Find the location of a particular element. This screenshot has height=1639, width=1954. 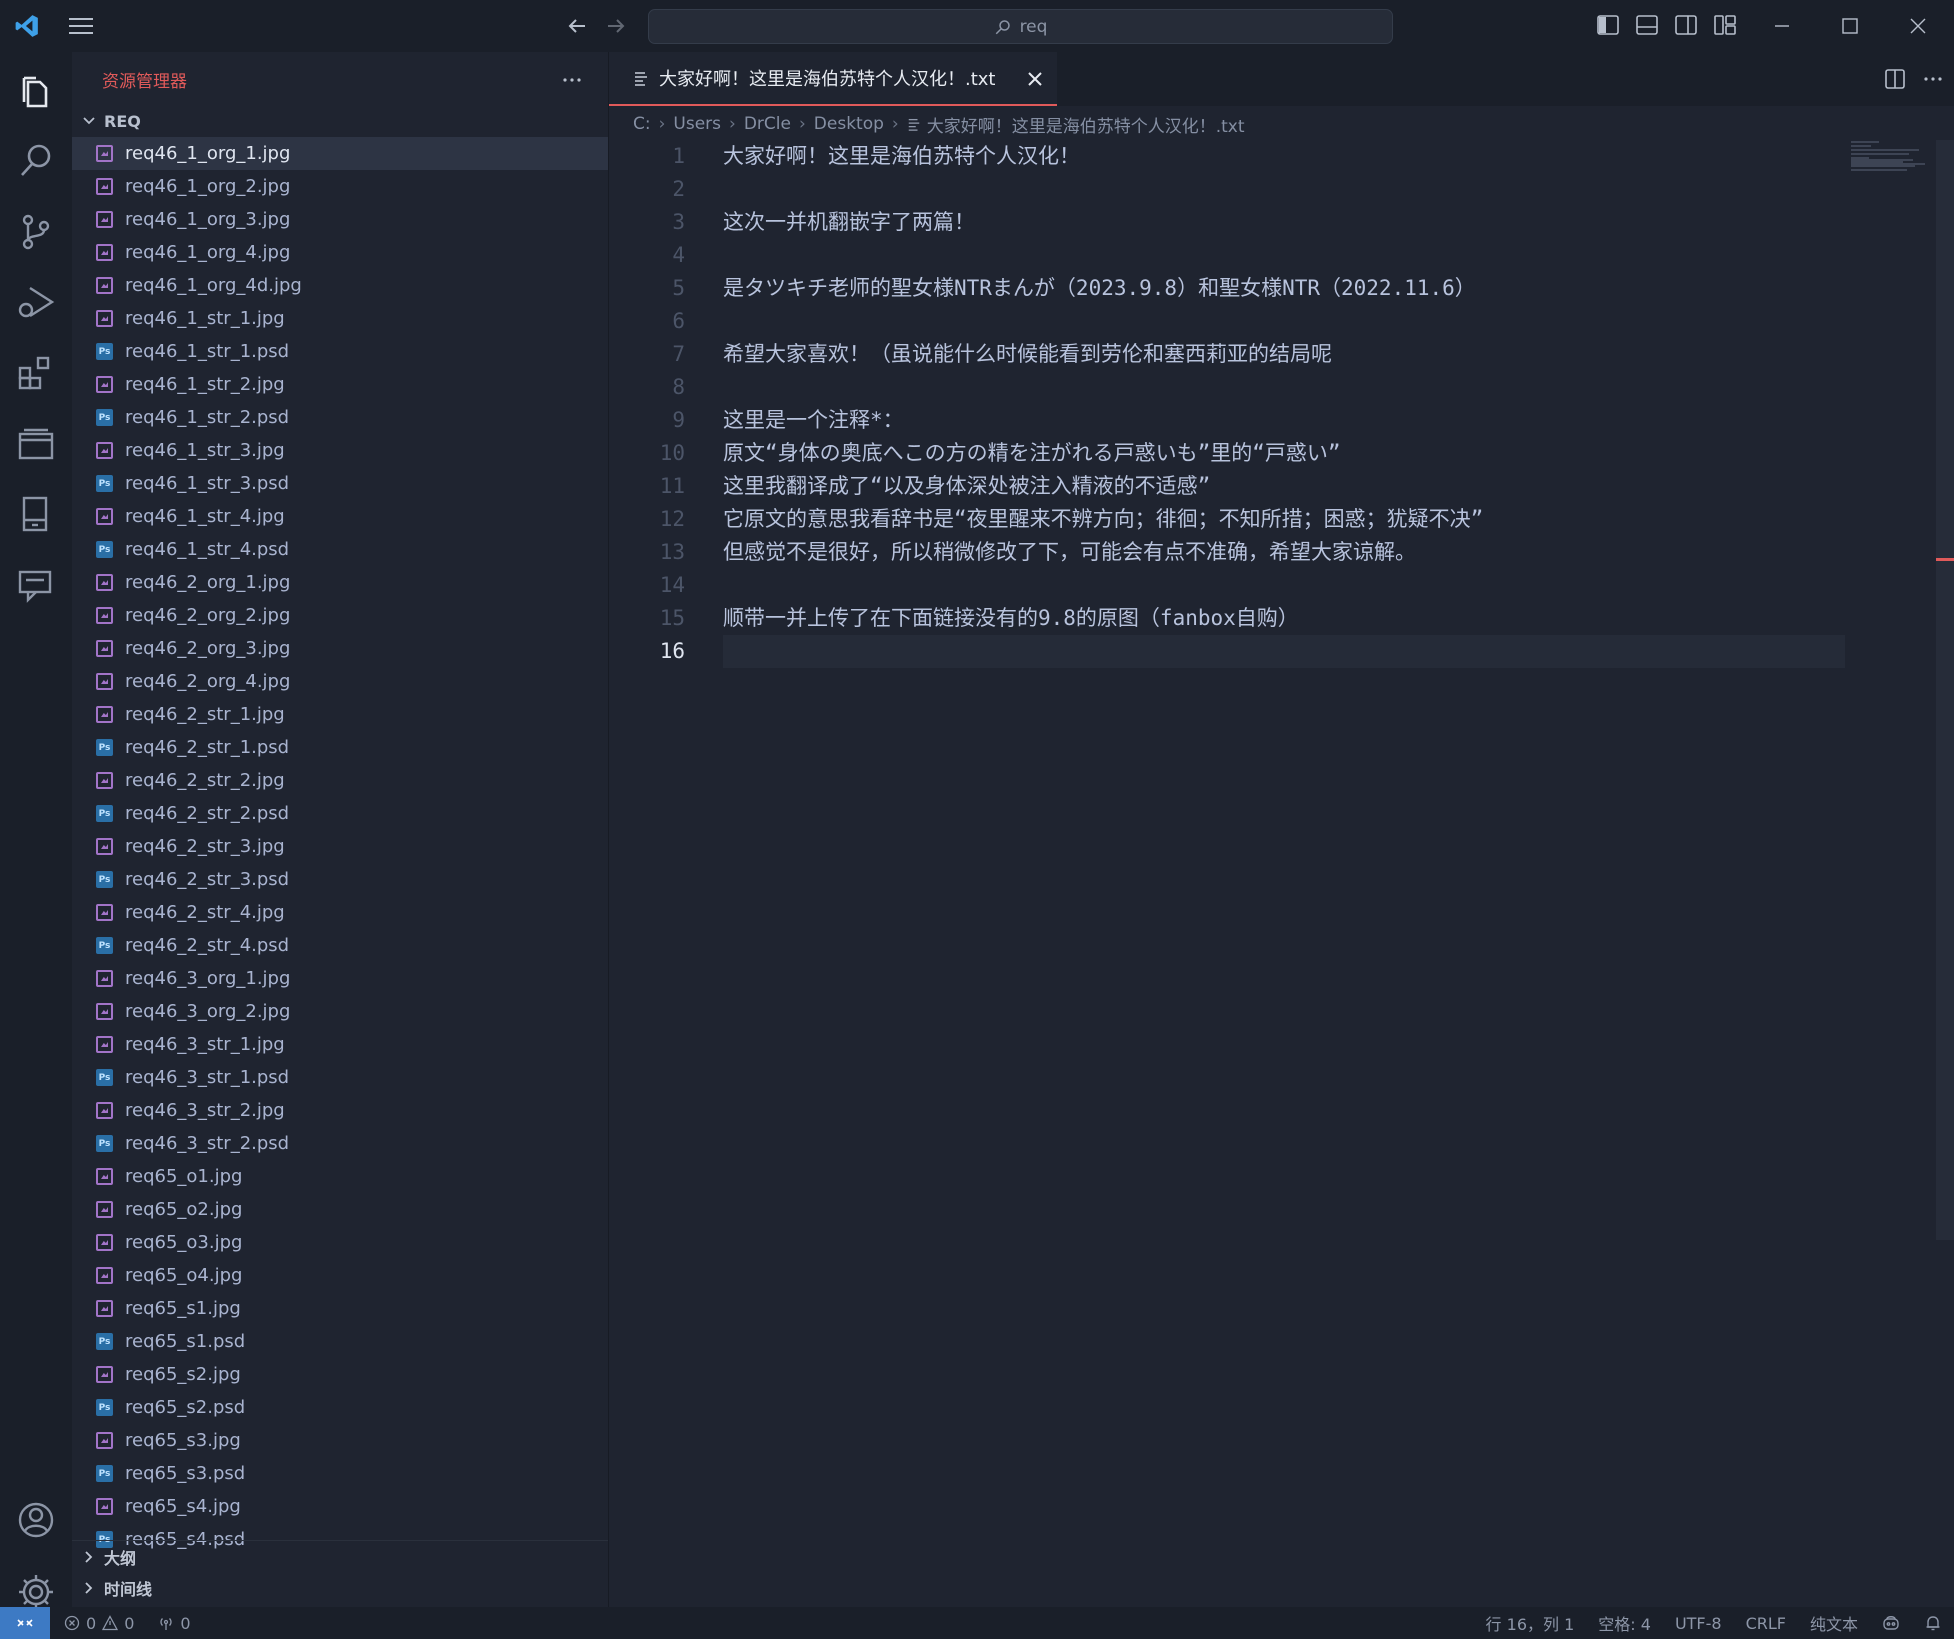

file-item: req46_2_str_3.jpg is located at coordinates (340, 846).